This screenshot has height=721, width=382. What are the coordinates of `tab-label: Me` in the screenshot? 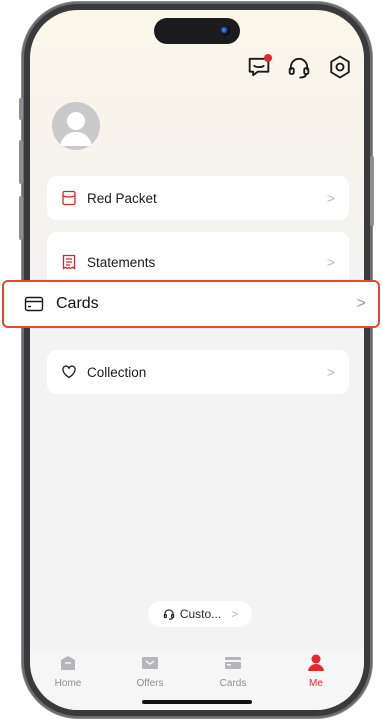 It's located at (316, 683).